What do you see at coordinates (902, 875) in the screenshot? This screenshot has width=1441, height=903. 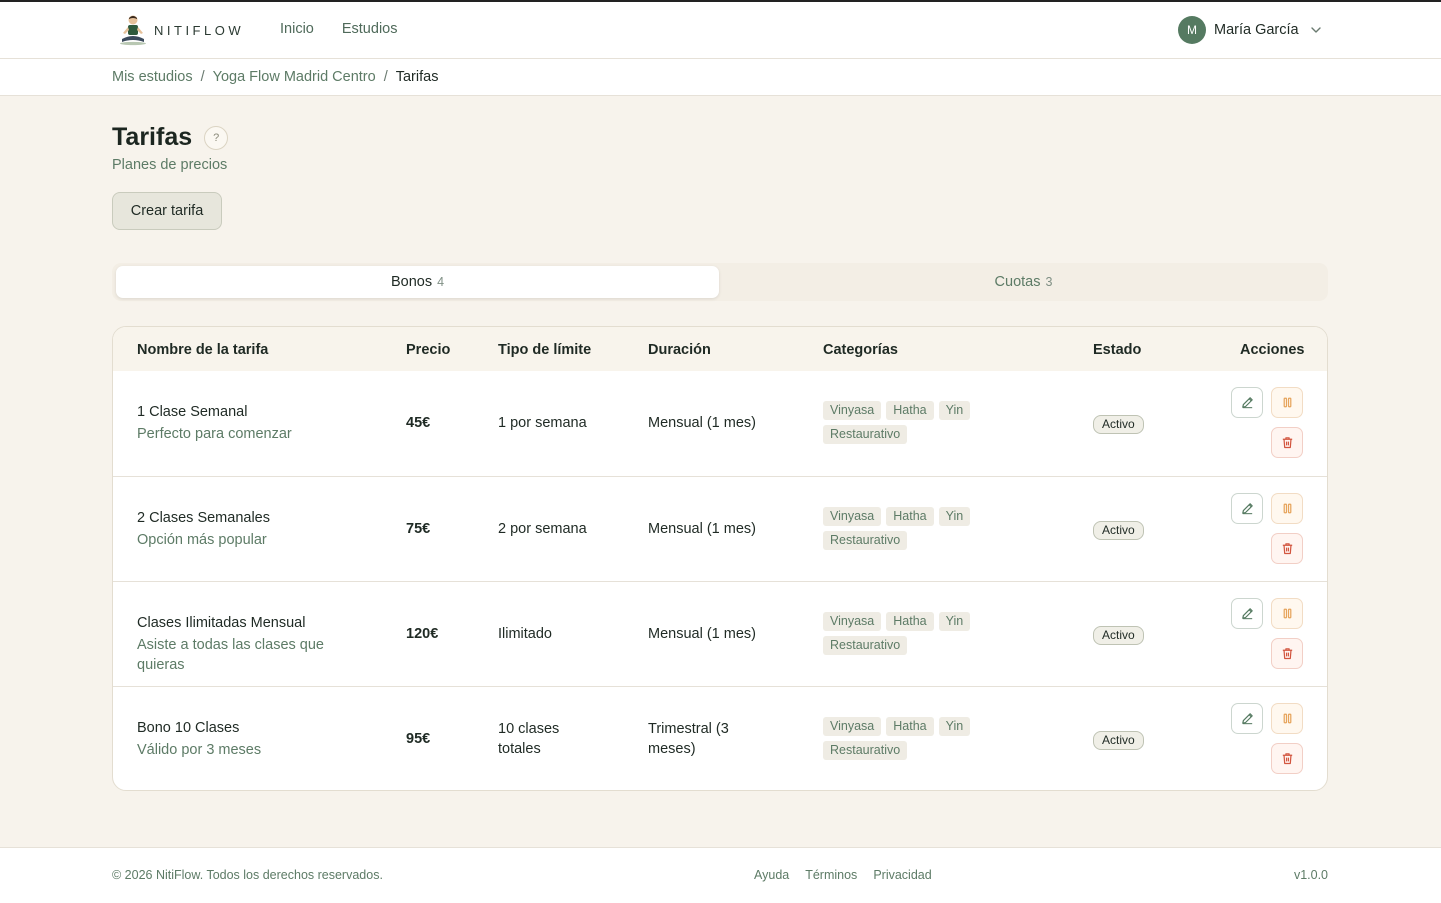 I see `footer-link-privacidad: Privacidad` at bounding box center [902, 875].